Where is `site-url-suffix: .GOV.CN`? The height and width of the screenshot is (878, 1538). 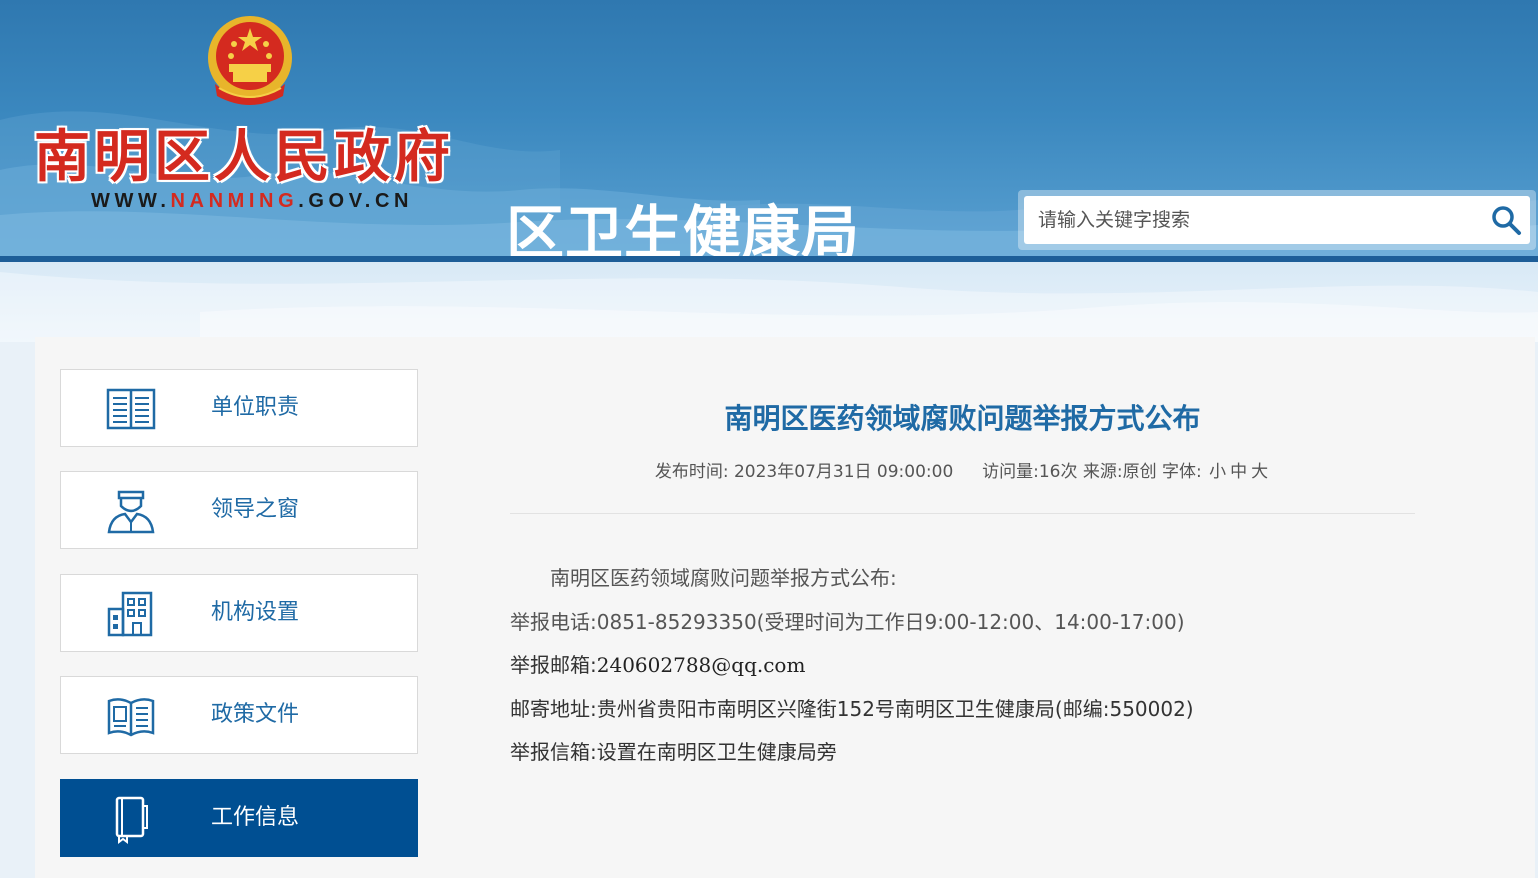 site-url-suffix: .GOV.CN is located at coordinates (356, 201).